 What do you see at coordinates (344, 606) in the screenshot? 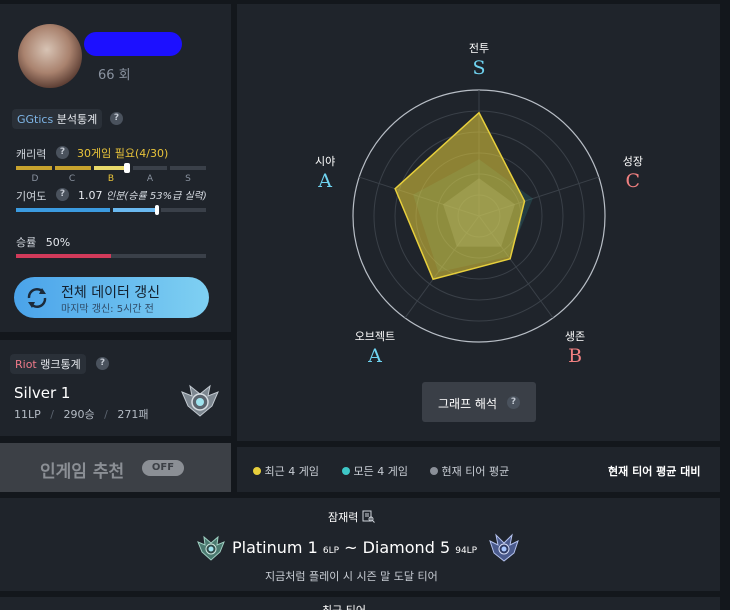
I see `recent-tier-title: 최근 티어` at bounding box center [344, 606].